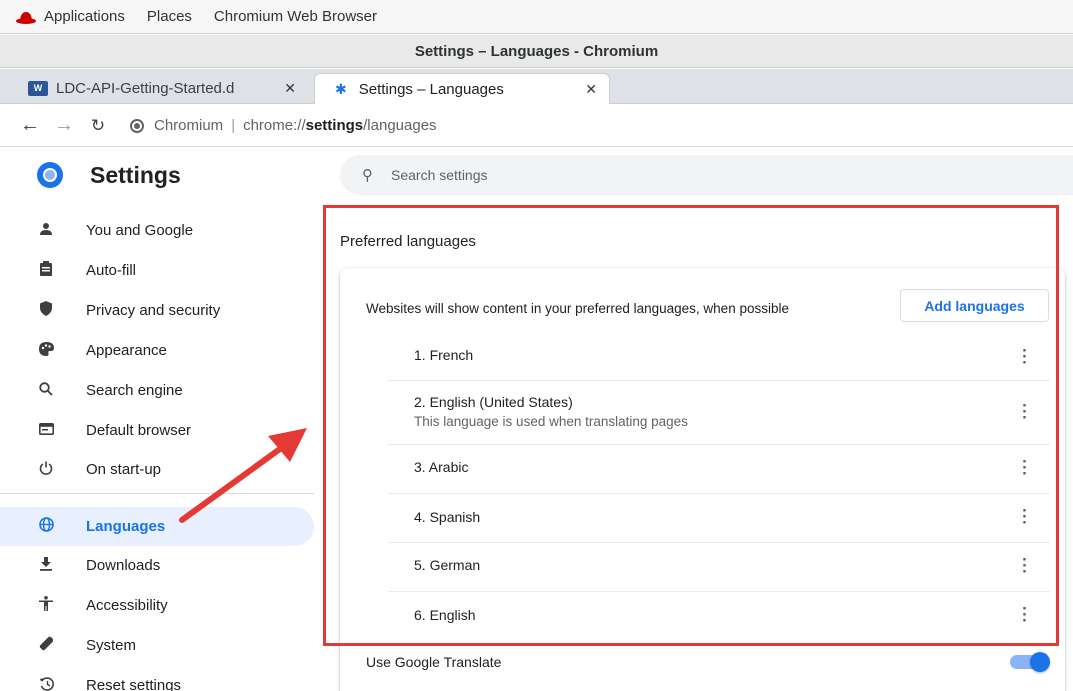 This screenshot has height=691, width=1073. What do you see at coordinates (447, 565) in the screenshot?
I see `language-name: 5. German` at bounding box center [447, 565].